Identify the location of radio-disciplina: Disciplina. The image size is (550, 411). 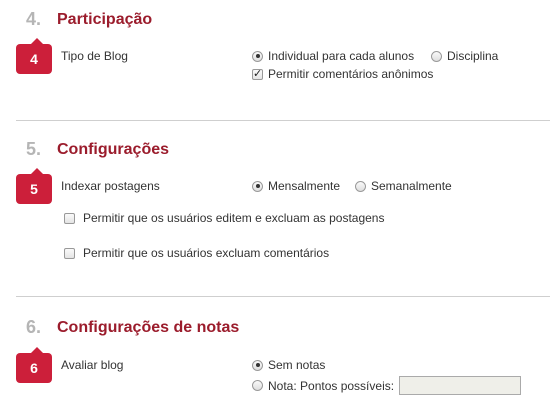
(464, 56).